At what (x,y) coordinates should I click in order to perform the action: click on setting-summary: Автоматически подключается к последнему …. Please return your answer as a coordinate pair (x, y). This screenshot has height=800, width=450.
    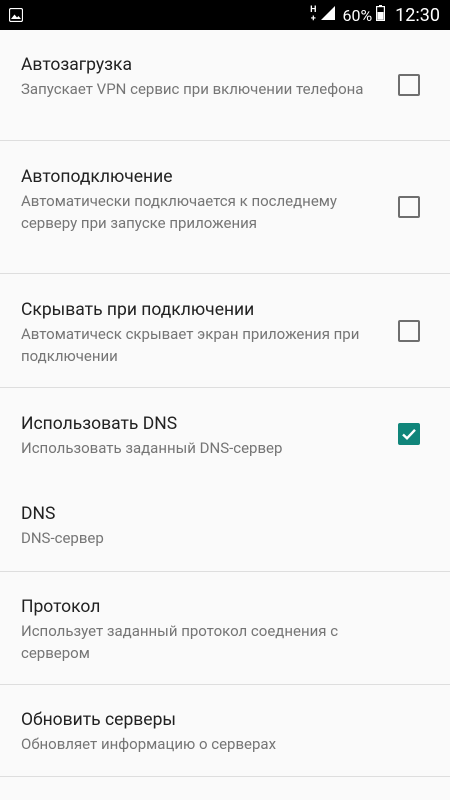
    Looking at the image, I should click on (179, 212).